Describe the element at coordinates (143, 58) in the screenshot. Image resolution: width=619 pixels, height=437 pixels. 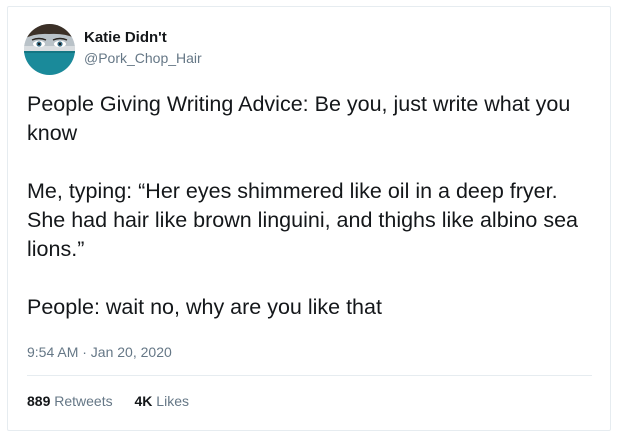
I see `user-handle: @Pork_Chop_Hair` at that location.